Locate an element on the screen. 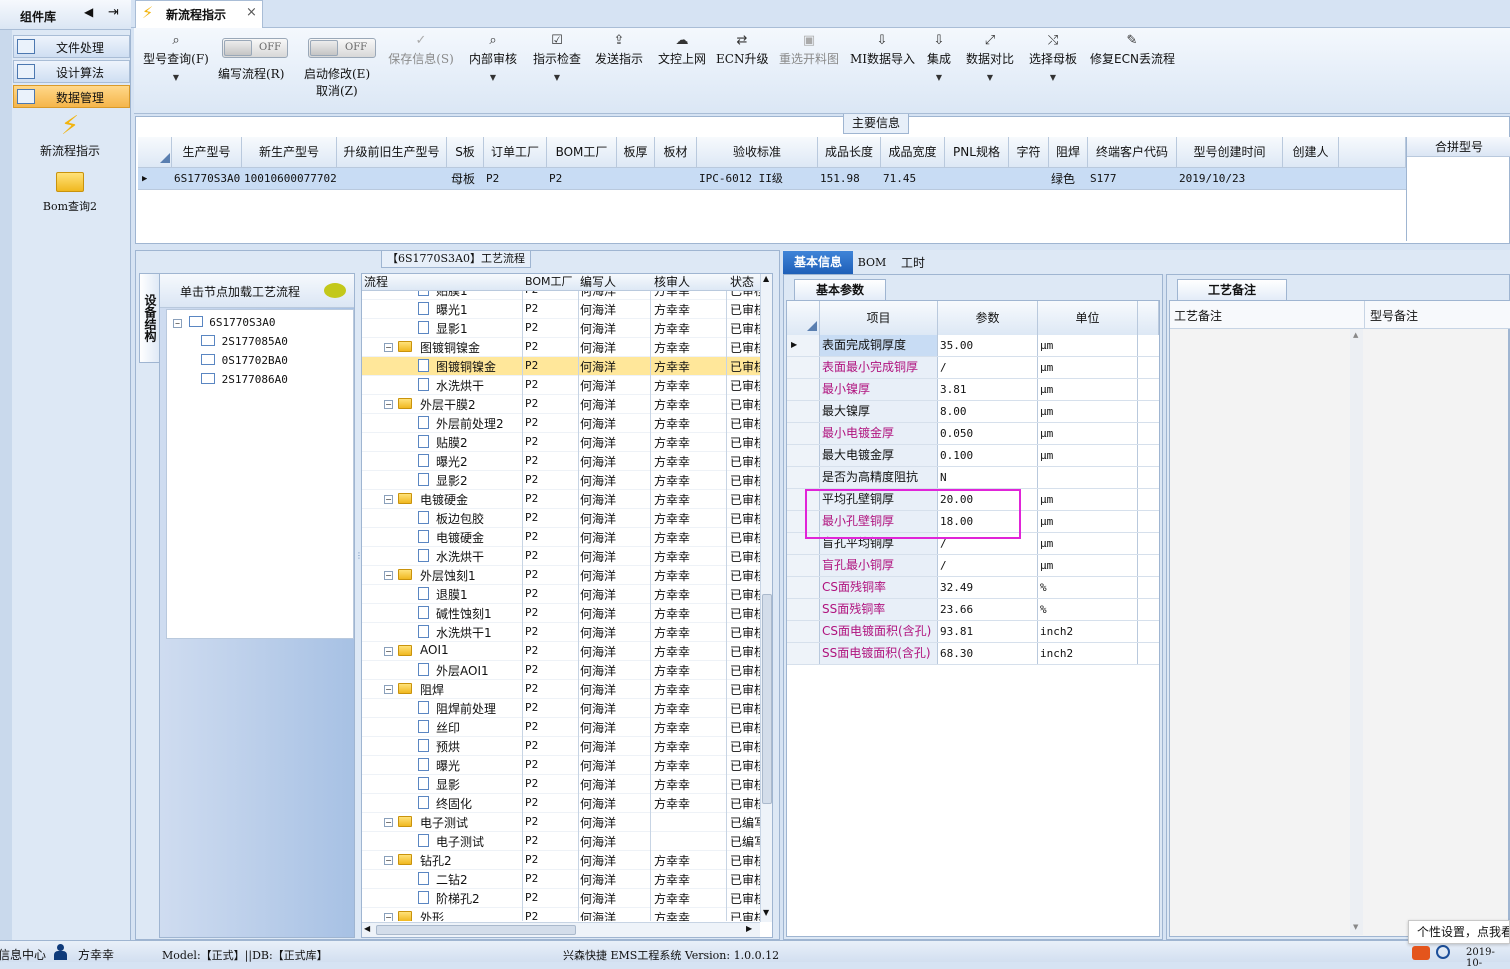  info-center-label: 信息中心 is located at coordinates (23, 954).